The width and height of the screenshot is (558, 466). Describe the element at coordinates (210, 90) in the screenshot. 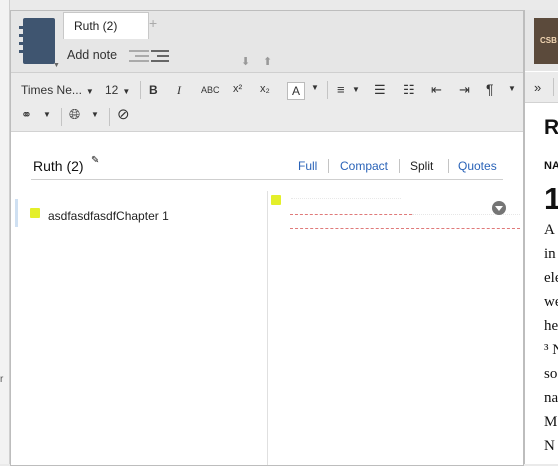

I see `smallcaps-button: ABC` at that location.